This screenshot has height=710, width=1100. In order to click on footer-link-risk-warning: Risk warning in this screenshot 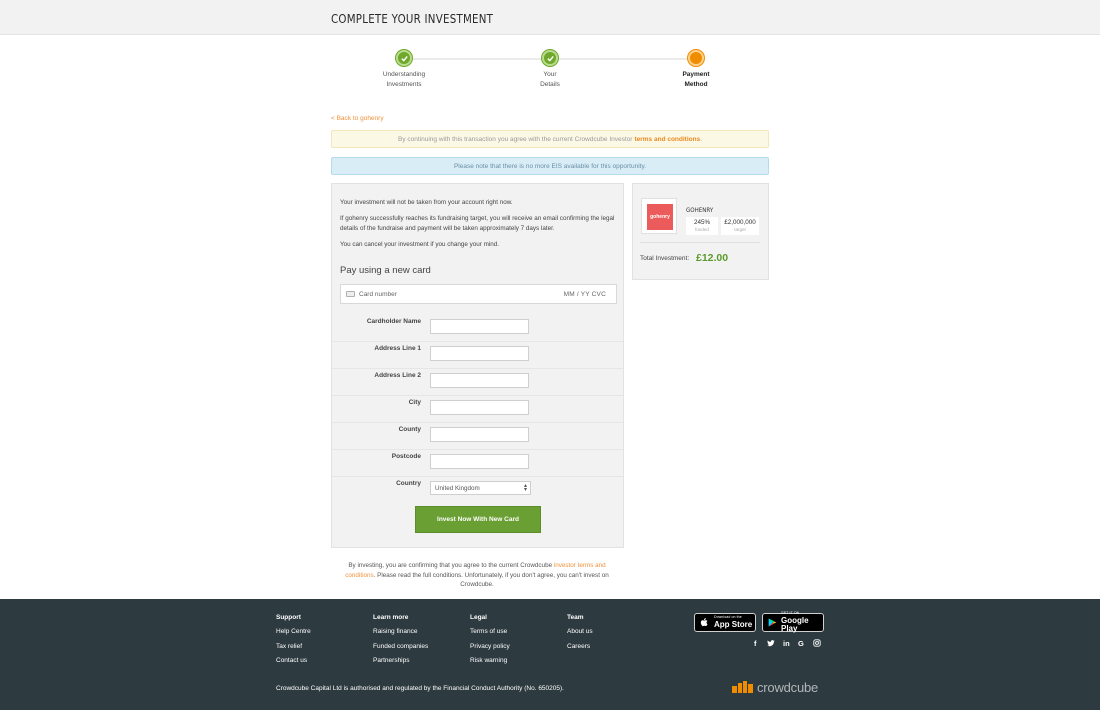, I will do `click(490, 660)`.